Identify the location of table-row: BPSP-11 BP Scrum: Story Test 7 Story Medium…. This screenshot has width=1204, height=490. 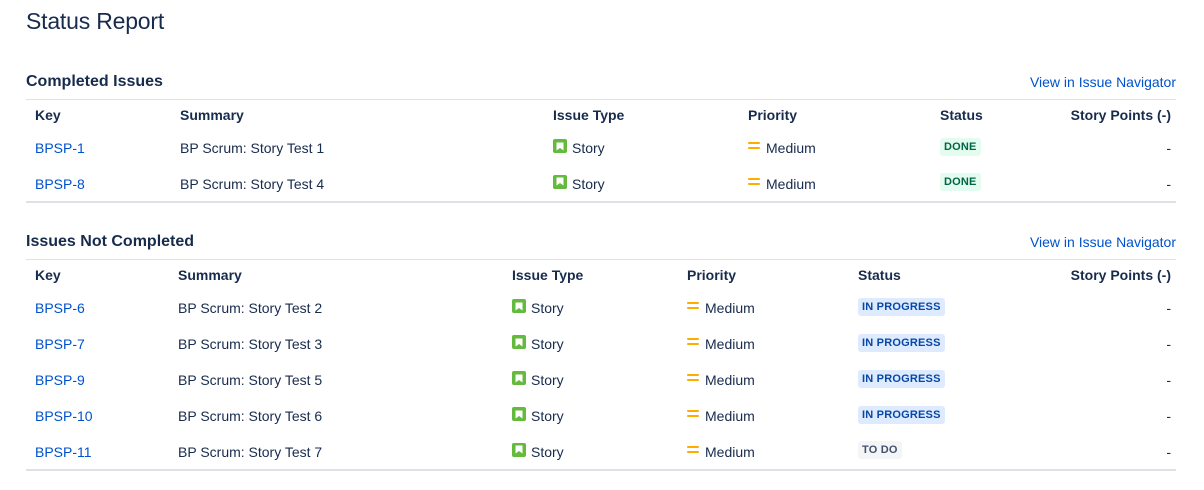
(601, 452).